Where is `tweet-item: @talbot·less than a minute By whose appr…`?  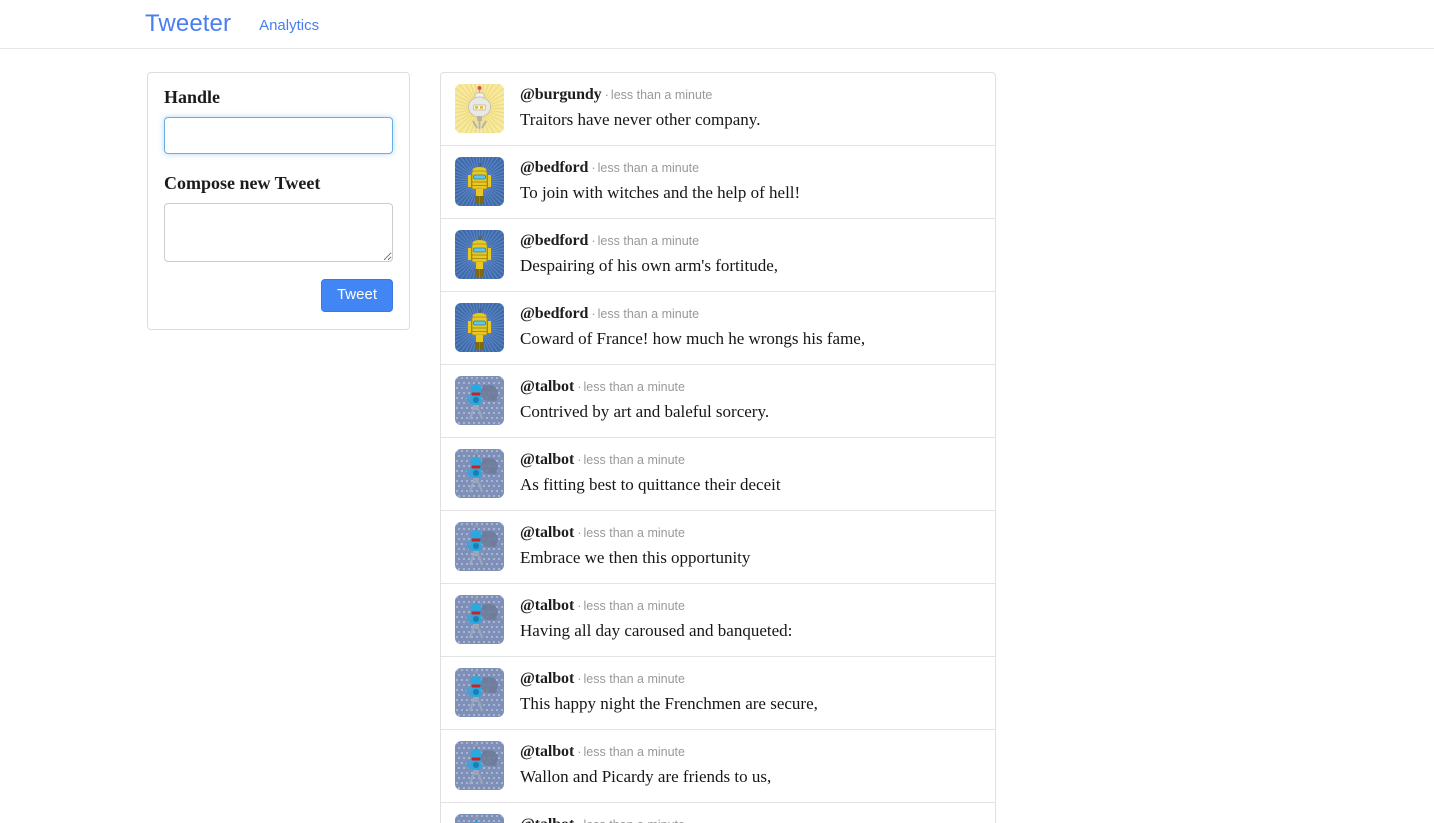
tweet-item: @talbot·less than a minute By whose appr… is located at coordinates (718, 813).